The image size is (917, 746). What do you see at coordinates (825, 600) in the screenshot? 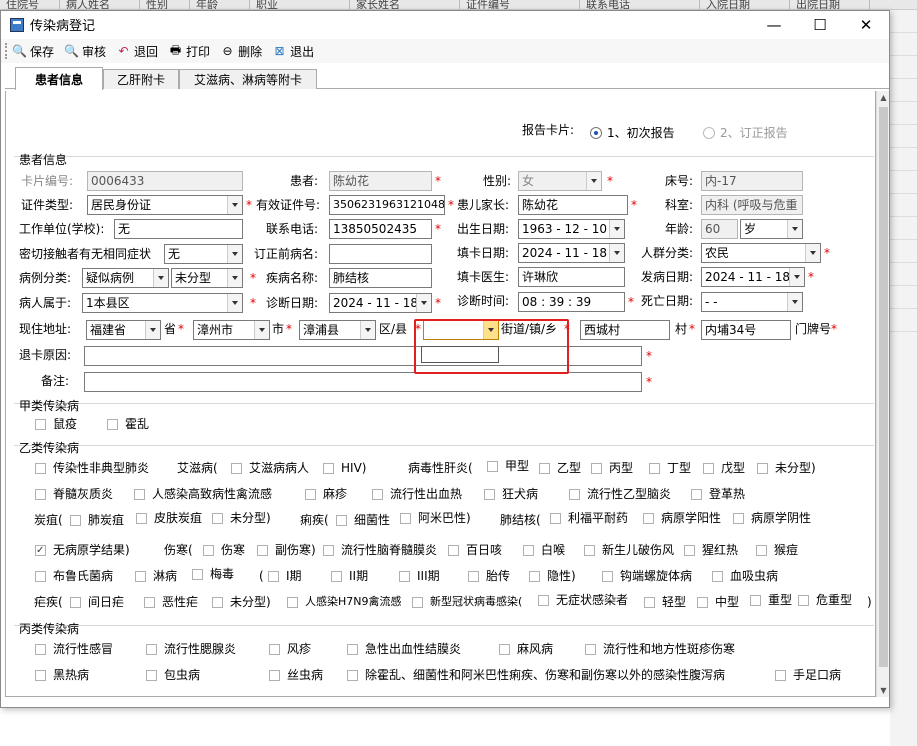
I see `covid-critical-checkbox: 危重型` at bounding box center [825, 600].